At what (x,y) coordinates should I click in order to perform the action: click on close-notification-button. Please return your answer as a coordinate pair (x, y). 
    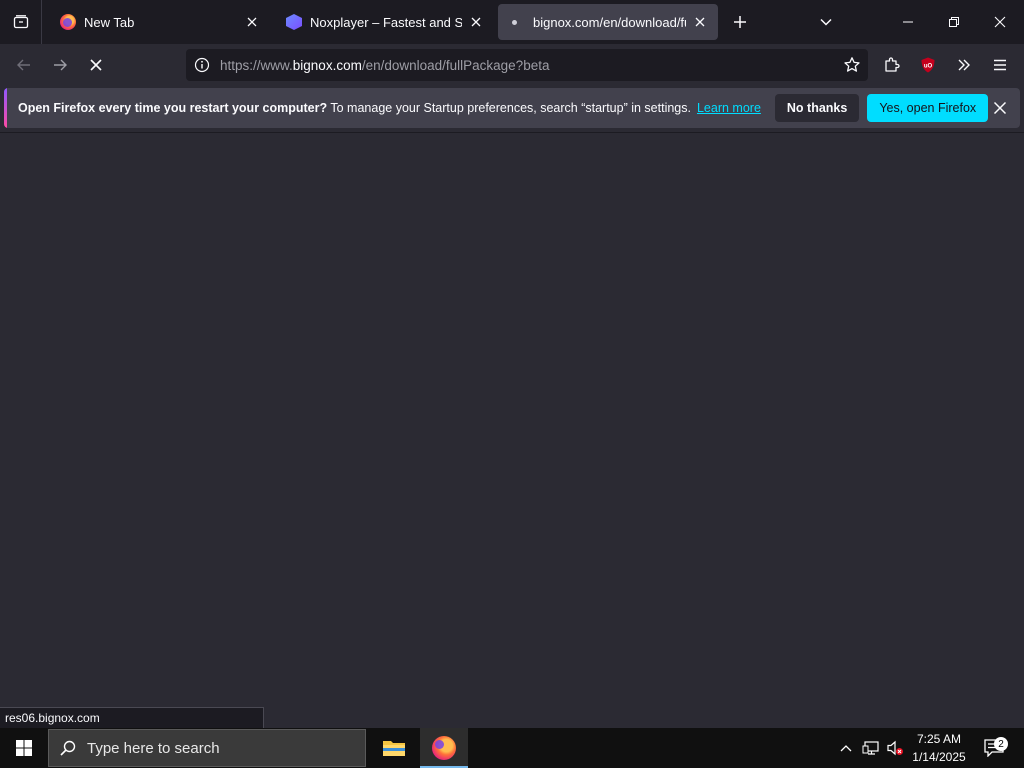
    Looking at the image, I should click on (1000, 108).